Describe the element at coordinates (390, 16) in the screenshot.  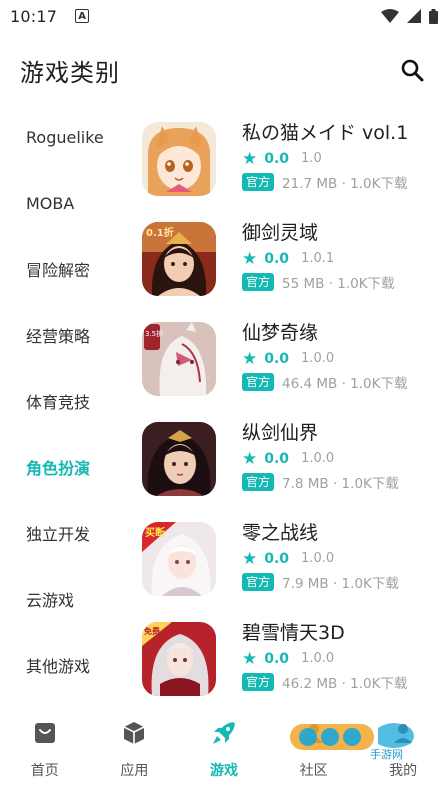
I see `wifi-icon` at that location.